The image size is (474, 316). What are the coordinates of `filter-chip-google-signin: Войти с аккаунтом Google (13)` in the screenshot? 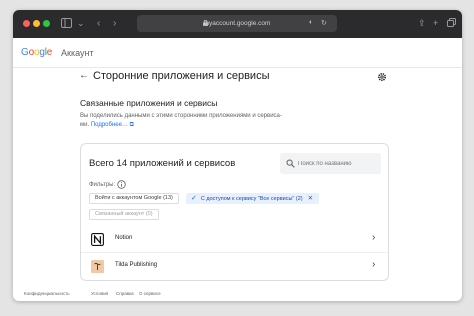 It's located at (134, 198).